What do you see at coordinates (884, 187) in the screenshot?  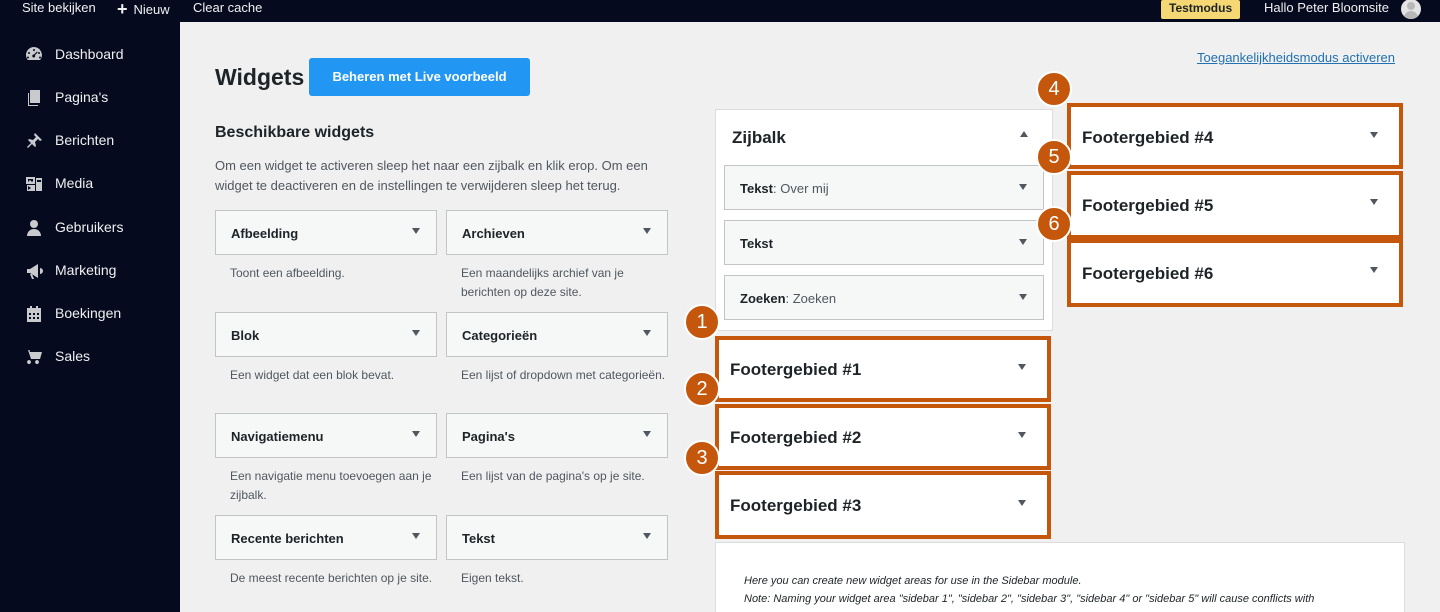 I see `zijbalk-widget-tekst-over-mij: Tekst: Over mij` at bounding box center [884, 187].